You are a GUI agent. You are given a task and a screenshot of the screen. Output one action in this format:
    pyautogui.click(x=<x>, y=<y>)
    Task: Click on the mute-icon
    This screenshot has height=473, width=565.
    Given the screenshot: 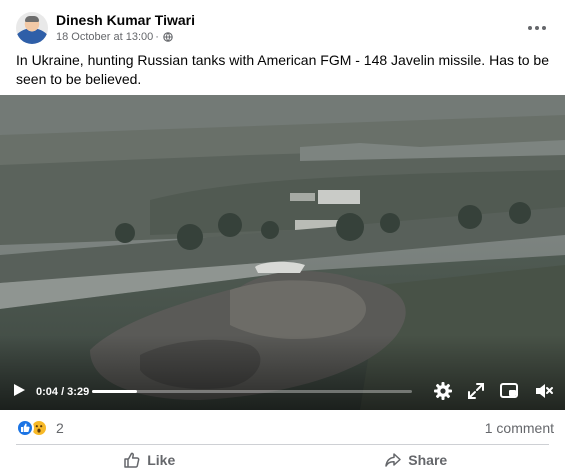 What is the action you would take?
    pyautogui.click(x=544, y=391)
    